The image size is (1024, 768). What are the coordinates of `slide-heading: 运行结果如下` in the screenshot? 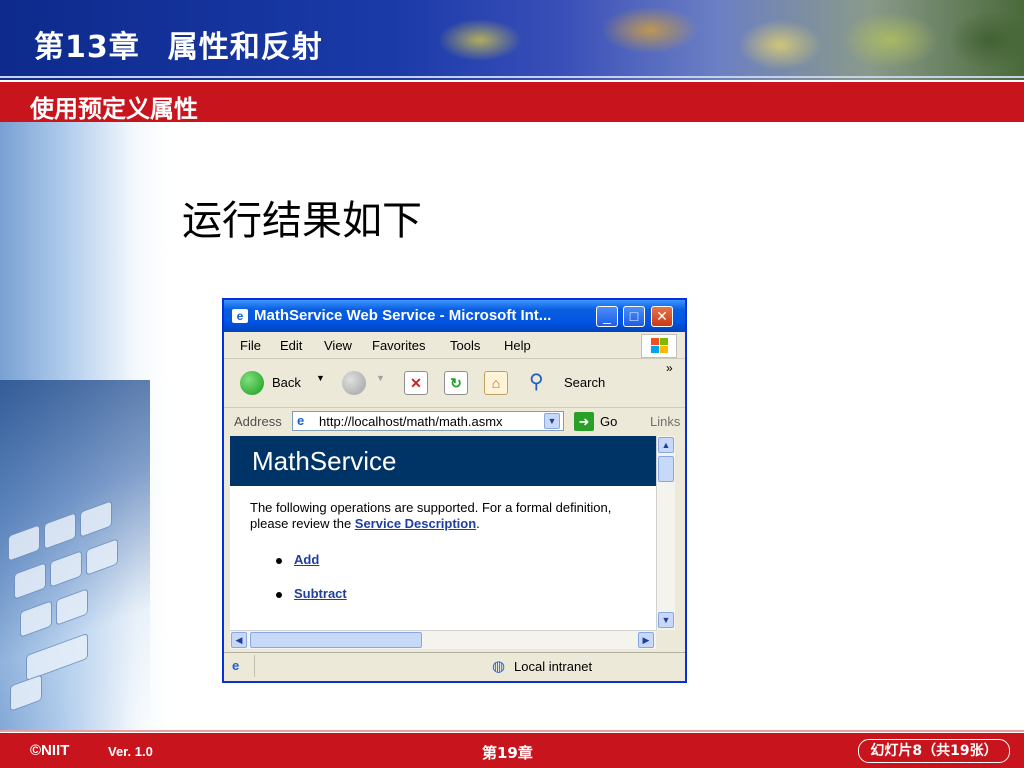 It's located at (302, 221).